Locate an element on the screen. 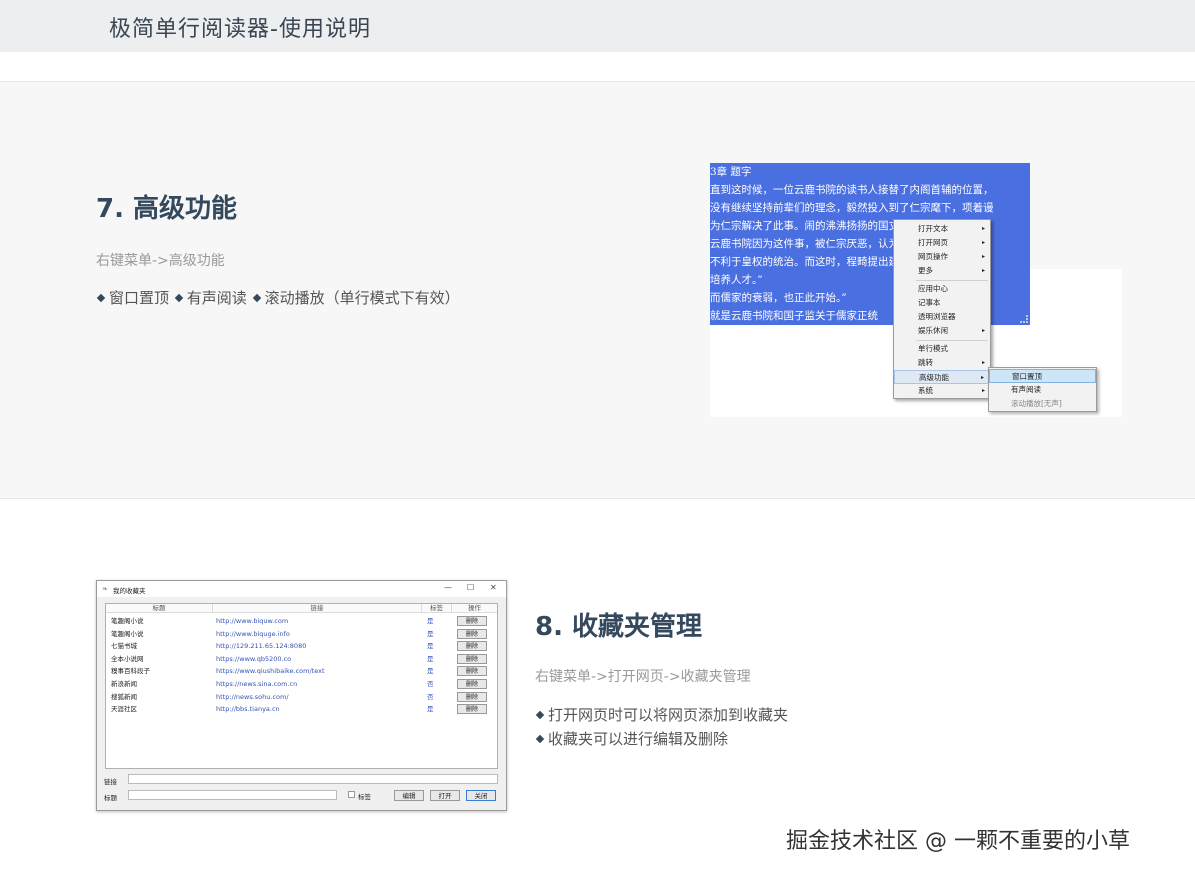  dialog-titlebar: ❧ 我的收藏夹 — ☐ ✕ is located at coordinates (301, 589).